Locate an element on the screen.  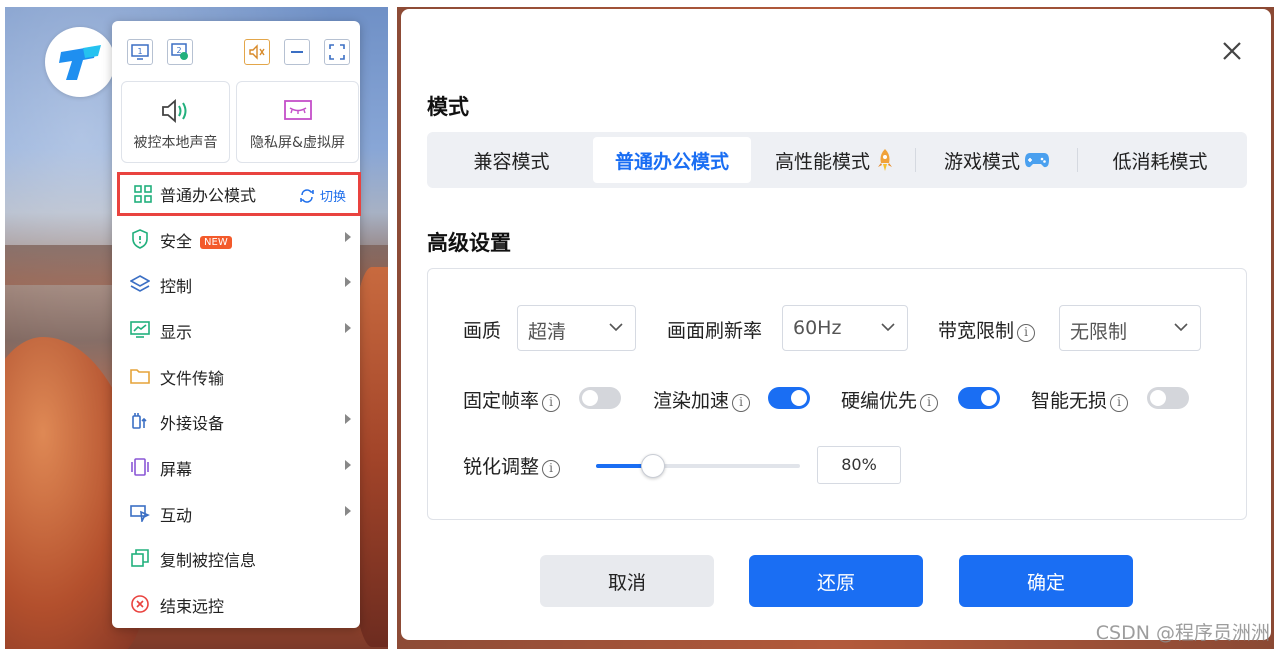
hw-encode-label-group: 硬编优先 i is located at coordinates (890, 399).